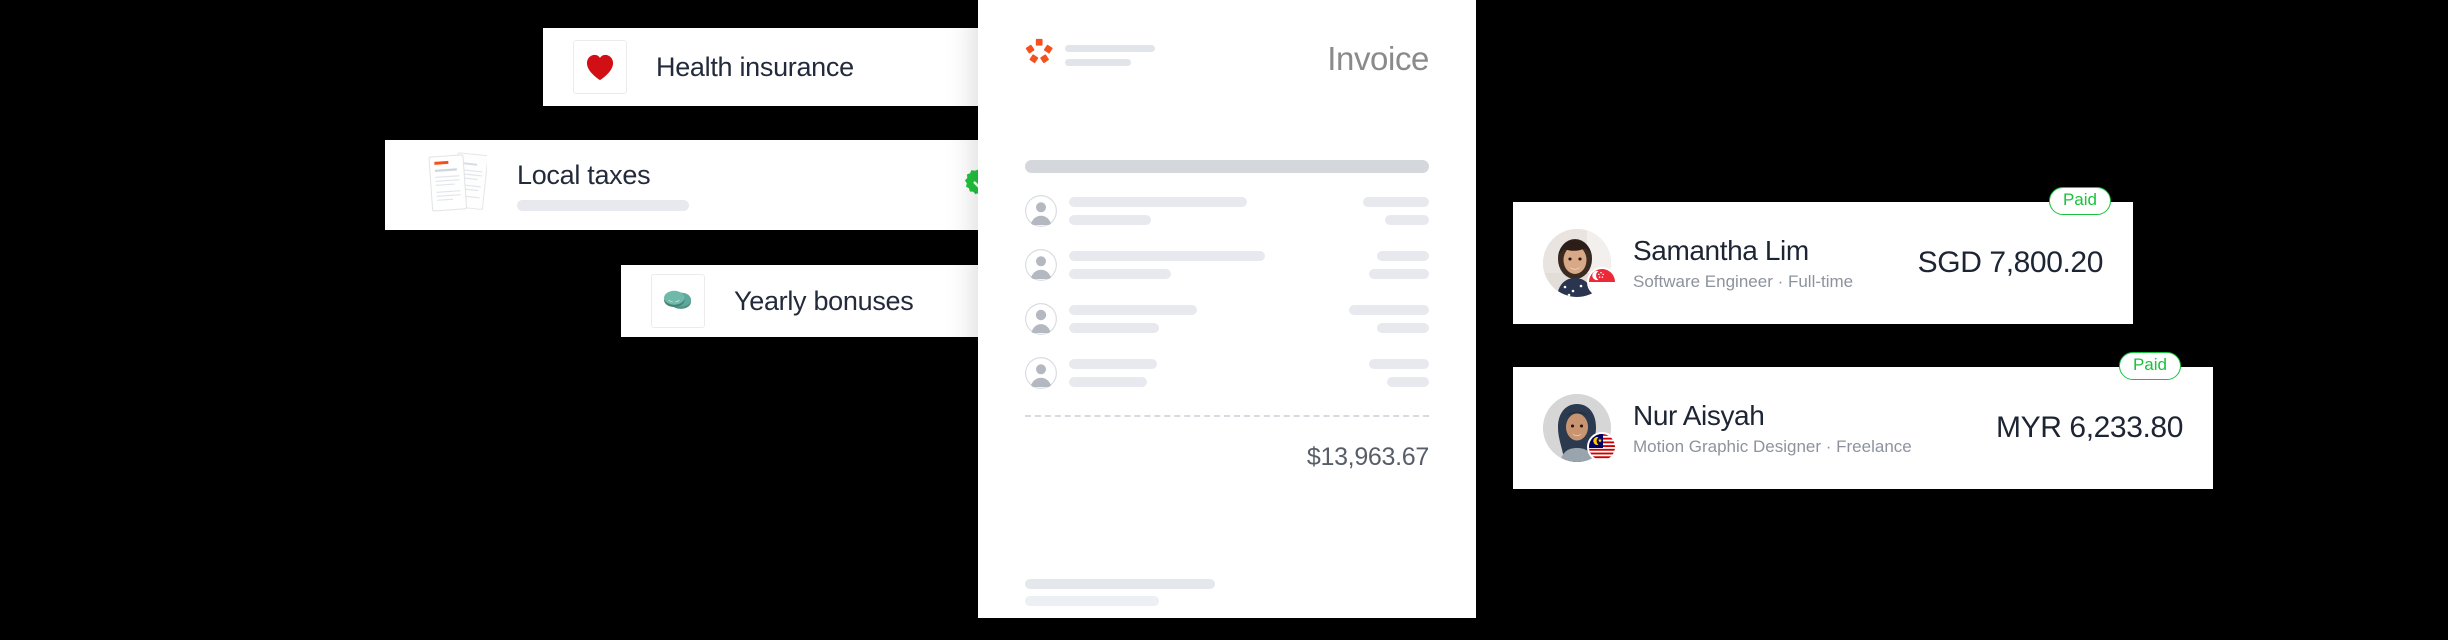 The width and height of the screenshot is (2448, 640). I want to click on feature-text-block: Local taxes, so click(603, 185).